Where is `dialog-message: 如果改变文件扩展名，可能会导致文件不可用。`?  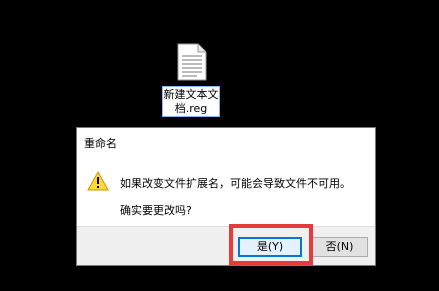
dialog-message: 如果改变文件扩展名，可能会导致文件不可用。 is located at coordinates (235, 183).